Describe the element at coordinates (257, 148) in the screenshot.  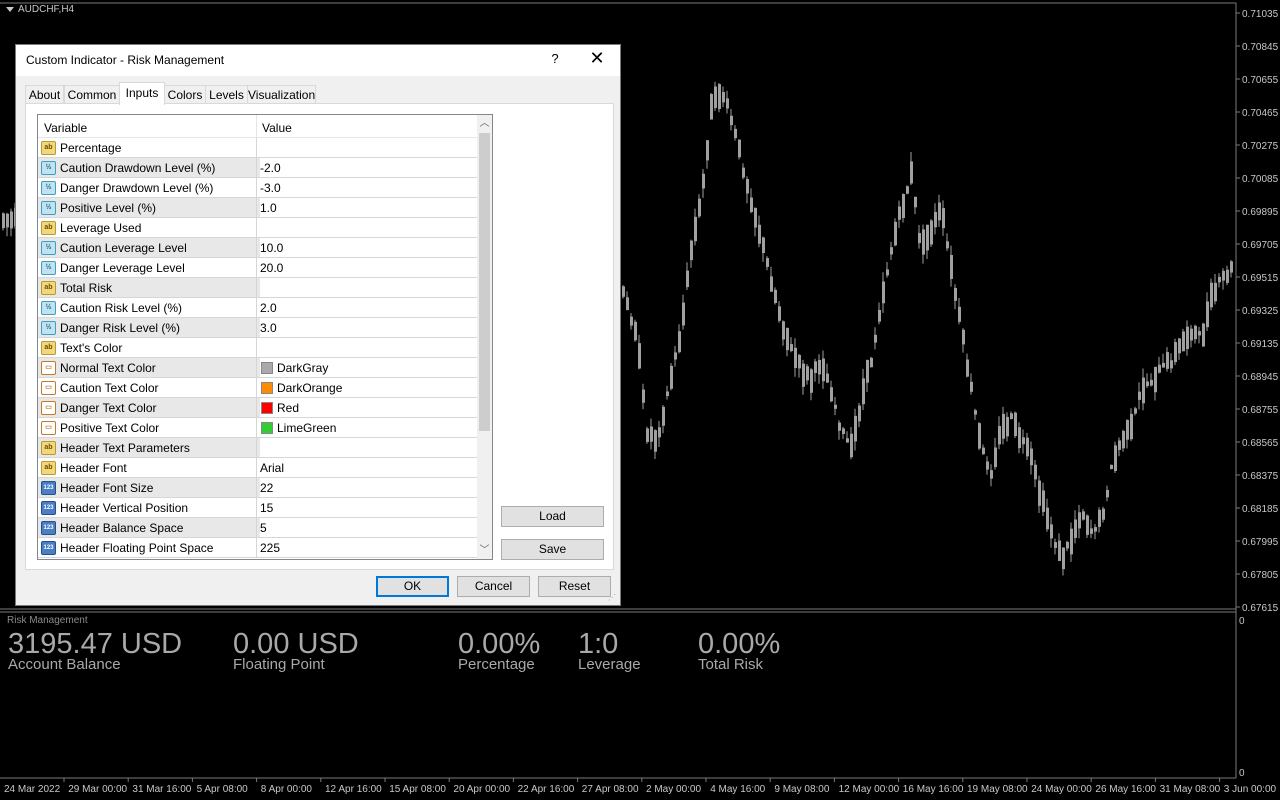
I see `table-row: ab Percentage` at that location.